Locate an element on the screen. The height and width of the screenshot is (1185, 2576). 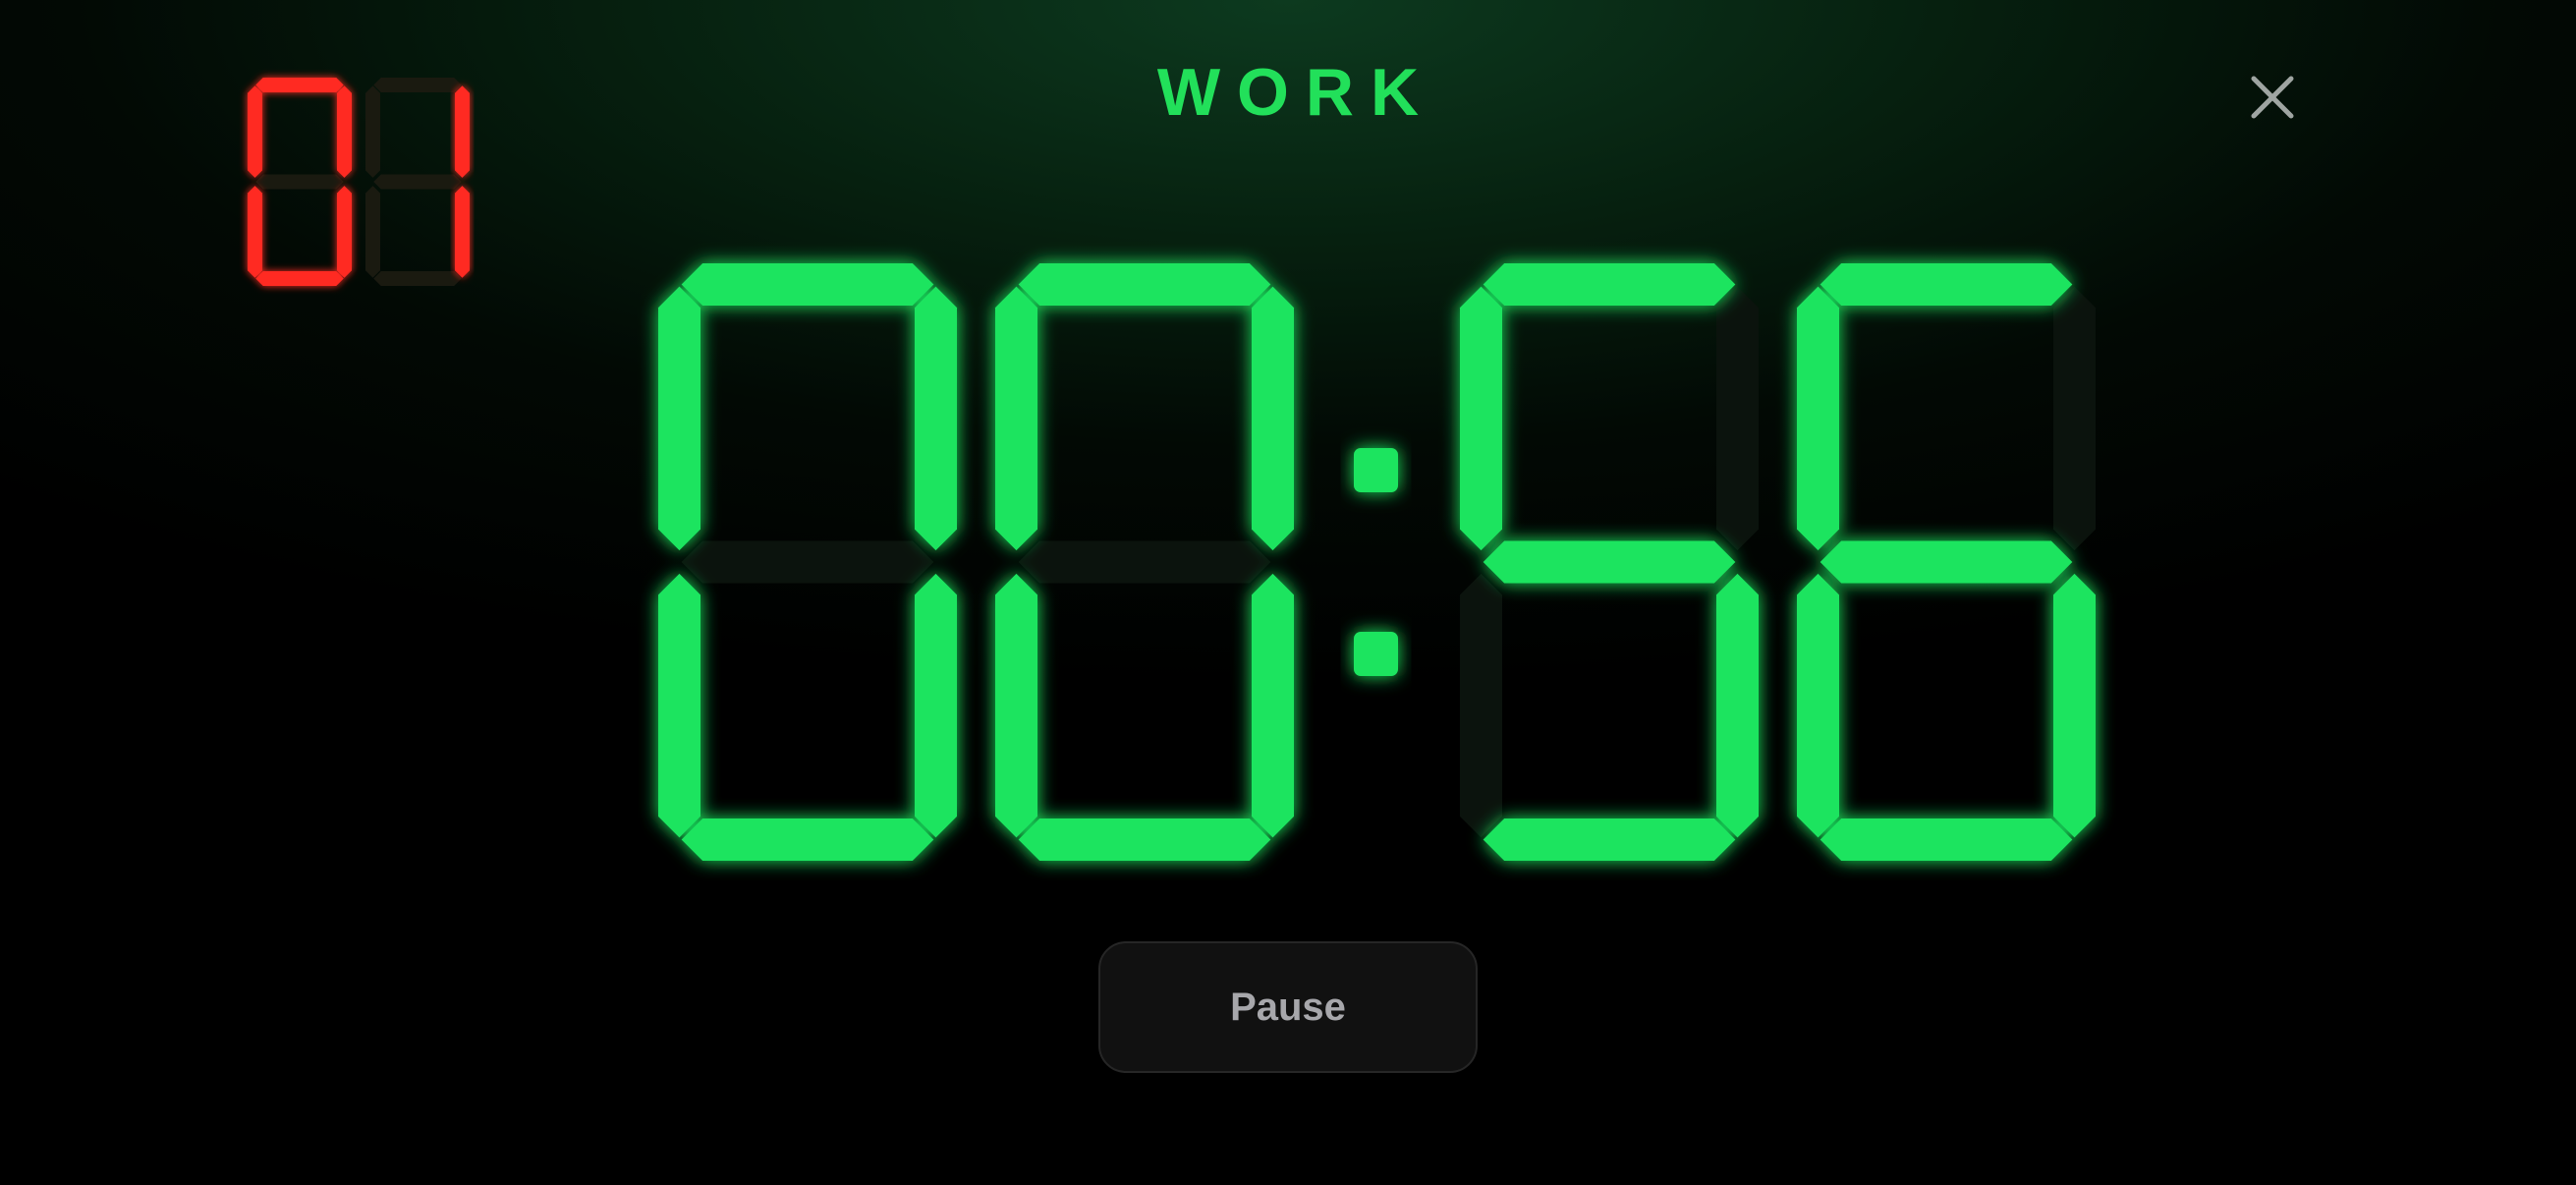
round-digit-1-segment-b is located at coordinates (344, 132).